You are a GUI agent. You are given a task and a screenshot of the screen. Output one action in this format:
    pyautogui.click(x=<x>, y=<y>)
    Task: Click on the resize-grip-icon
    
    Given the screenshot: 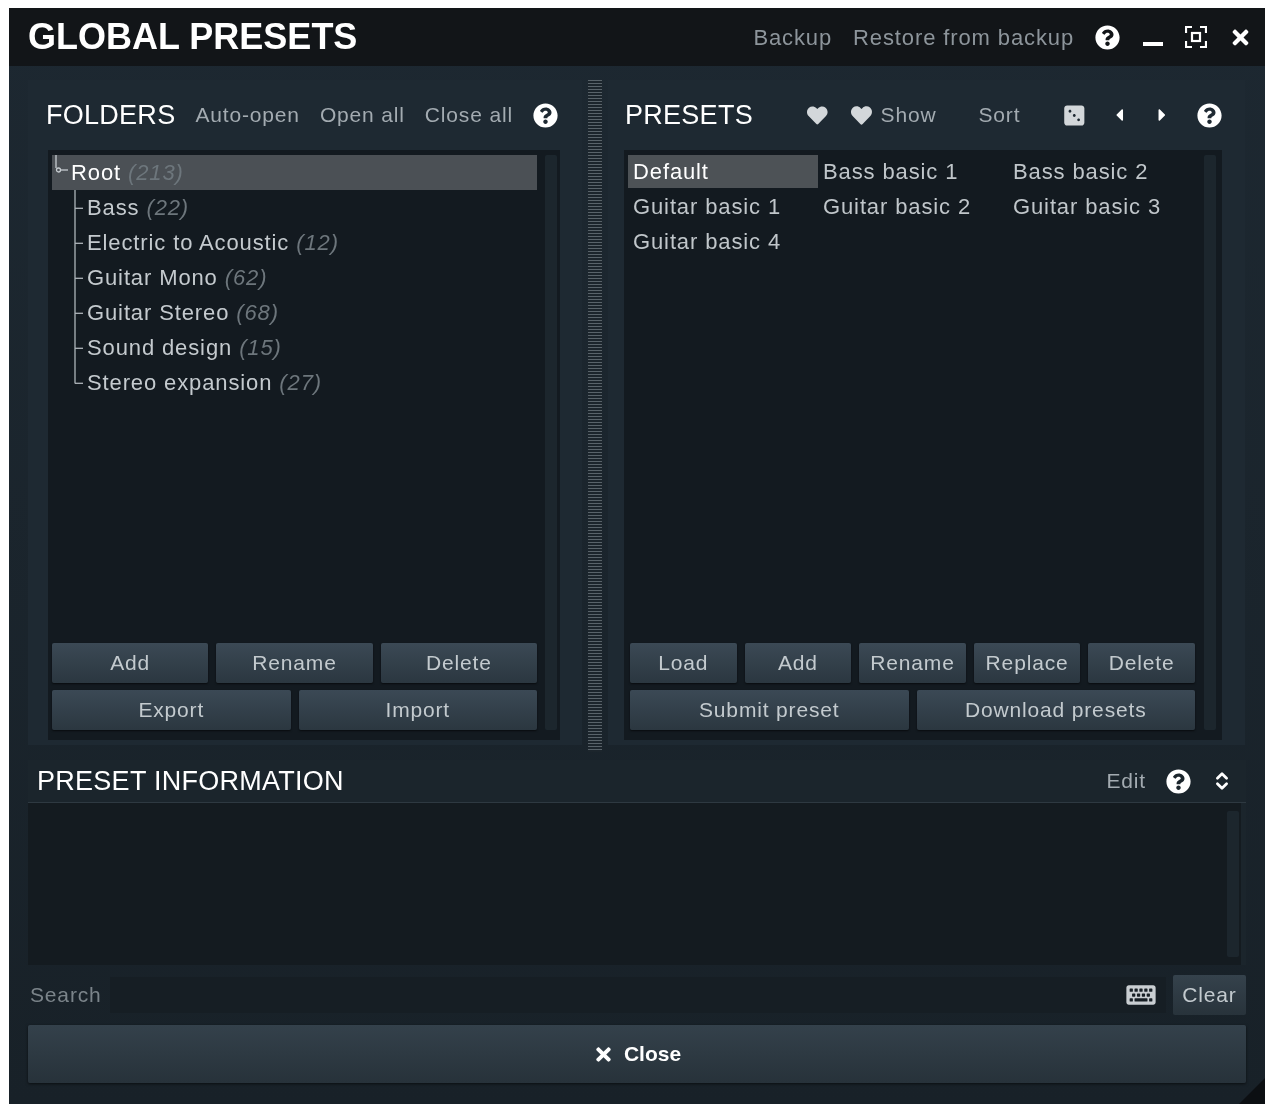 What is the action you would take?
    pyautogui.click(x=1252, y=1091)
    